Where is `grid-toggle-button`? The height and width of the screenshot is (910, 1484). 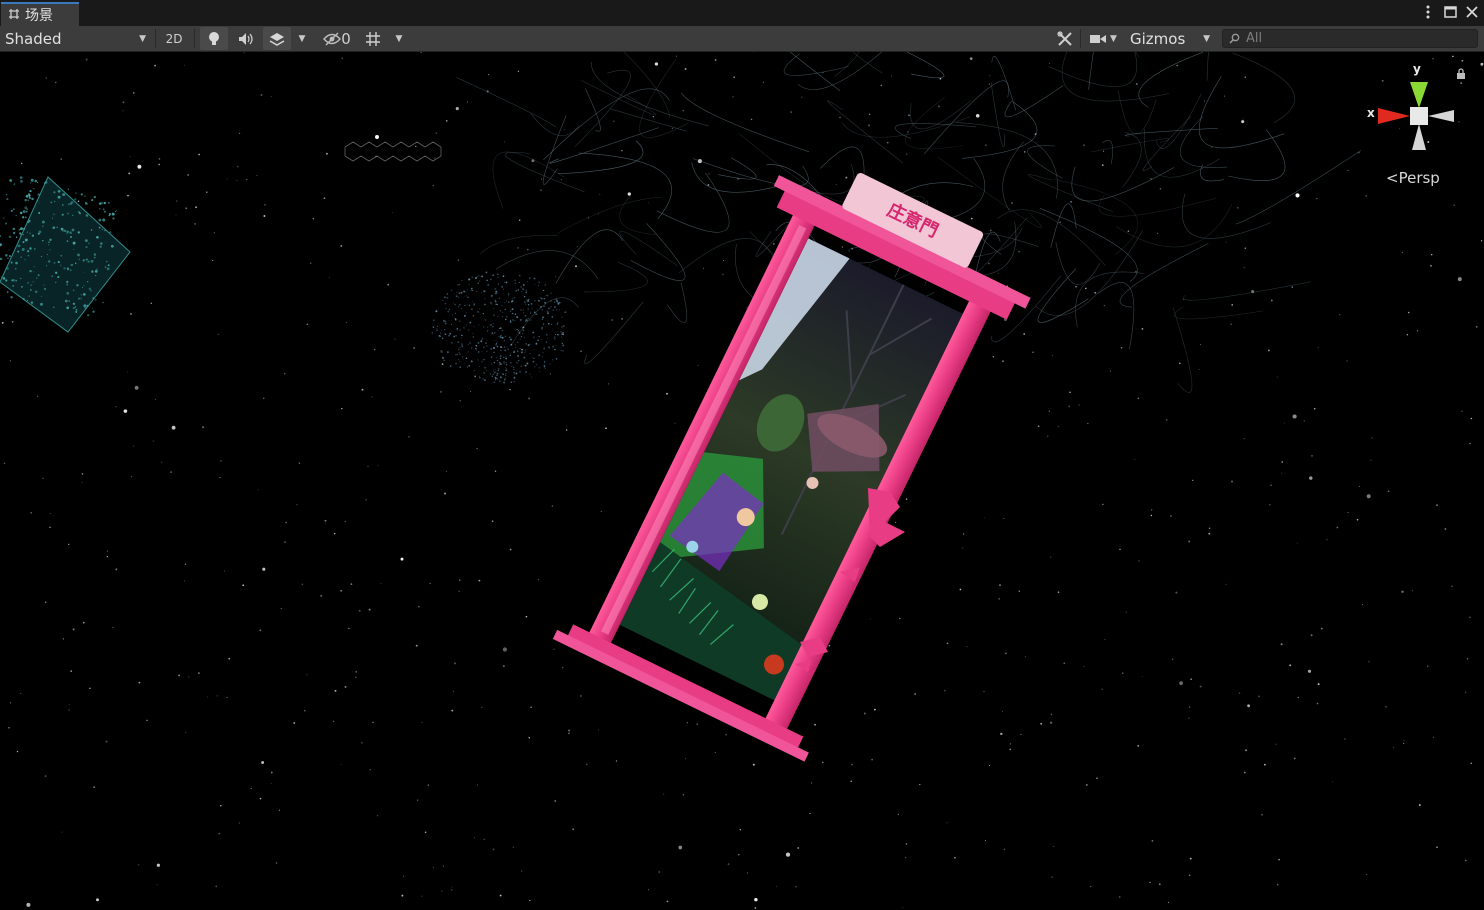 grid-toggle-button is located at coordinates (373, 38).